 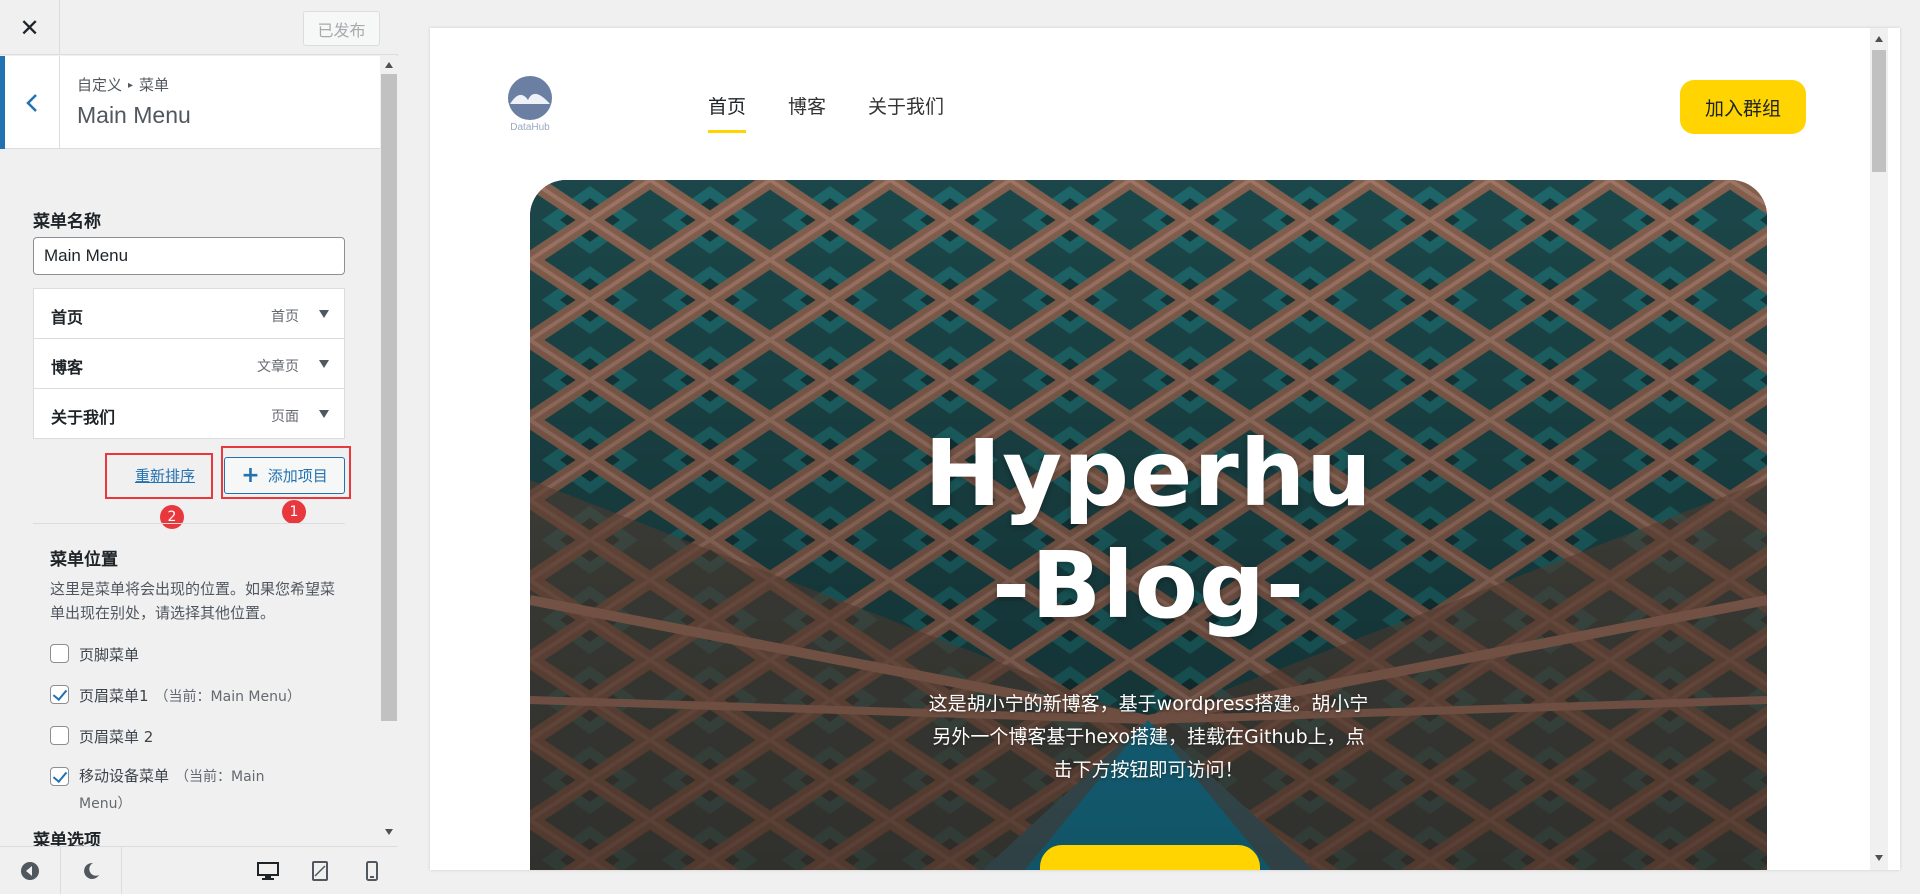 What do you see at coordinates (116, 737) in the screenshot?
I see `location-label: 页眉菜单 2` at bounding box center [116, 737].